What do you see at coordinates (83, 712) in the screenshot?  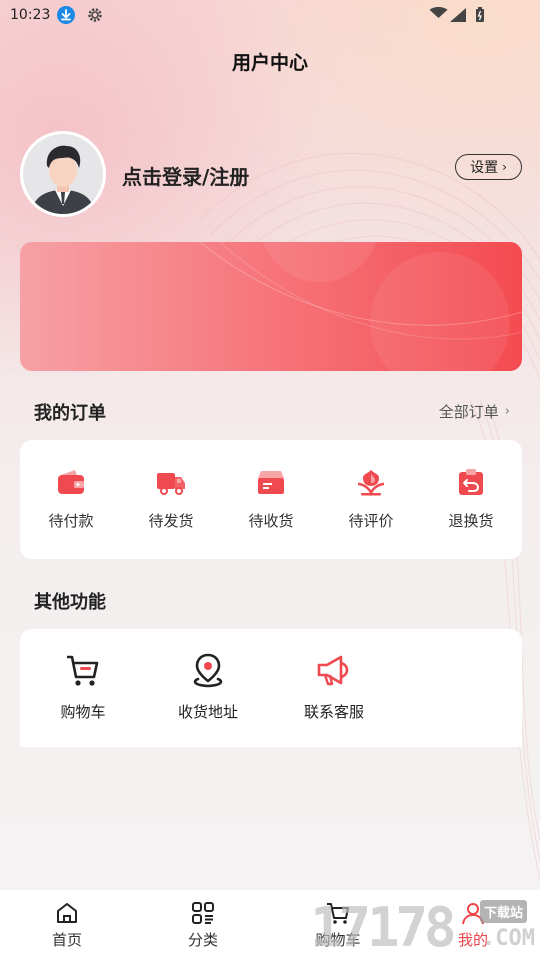 I see `function-label: 购物车` at bounding box center [83, 712].